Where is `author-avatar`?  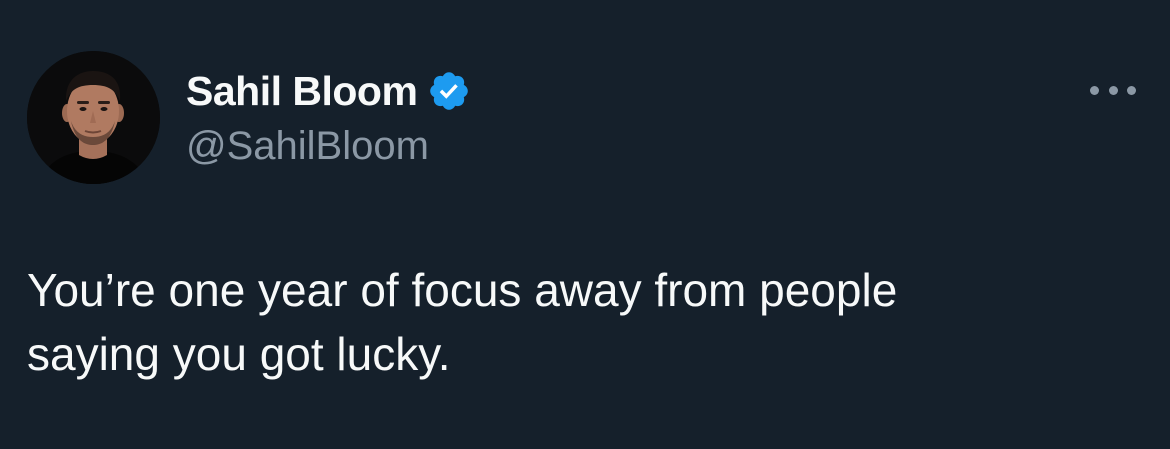
author-avatar is located at coordinates (93, 117).